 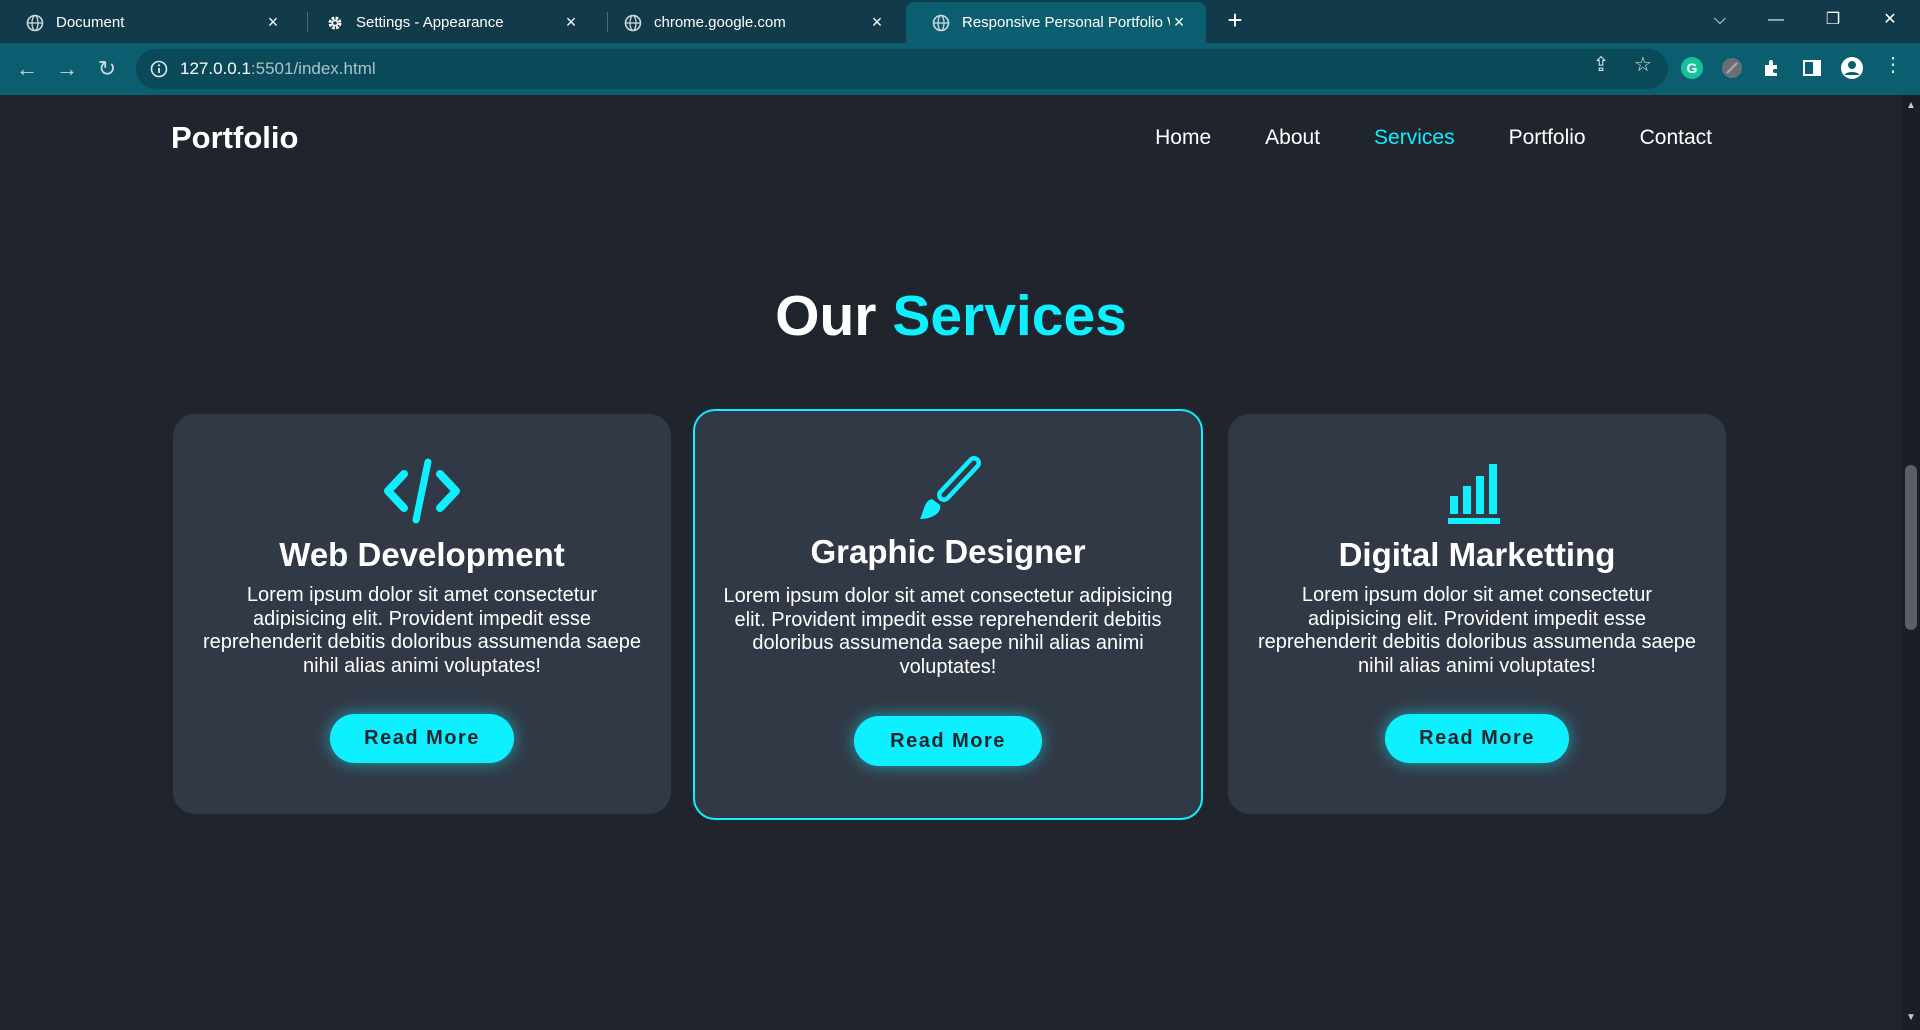 I want to click on tab-portfolio: Responsive Personal Portfolio W ×, so click(x=1056, y=22).